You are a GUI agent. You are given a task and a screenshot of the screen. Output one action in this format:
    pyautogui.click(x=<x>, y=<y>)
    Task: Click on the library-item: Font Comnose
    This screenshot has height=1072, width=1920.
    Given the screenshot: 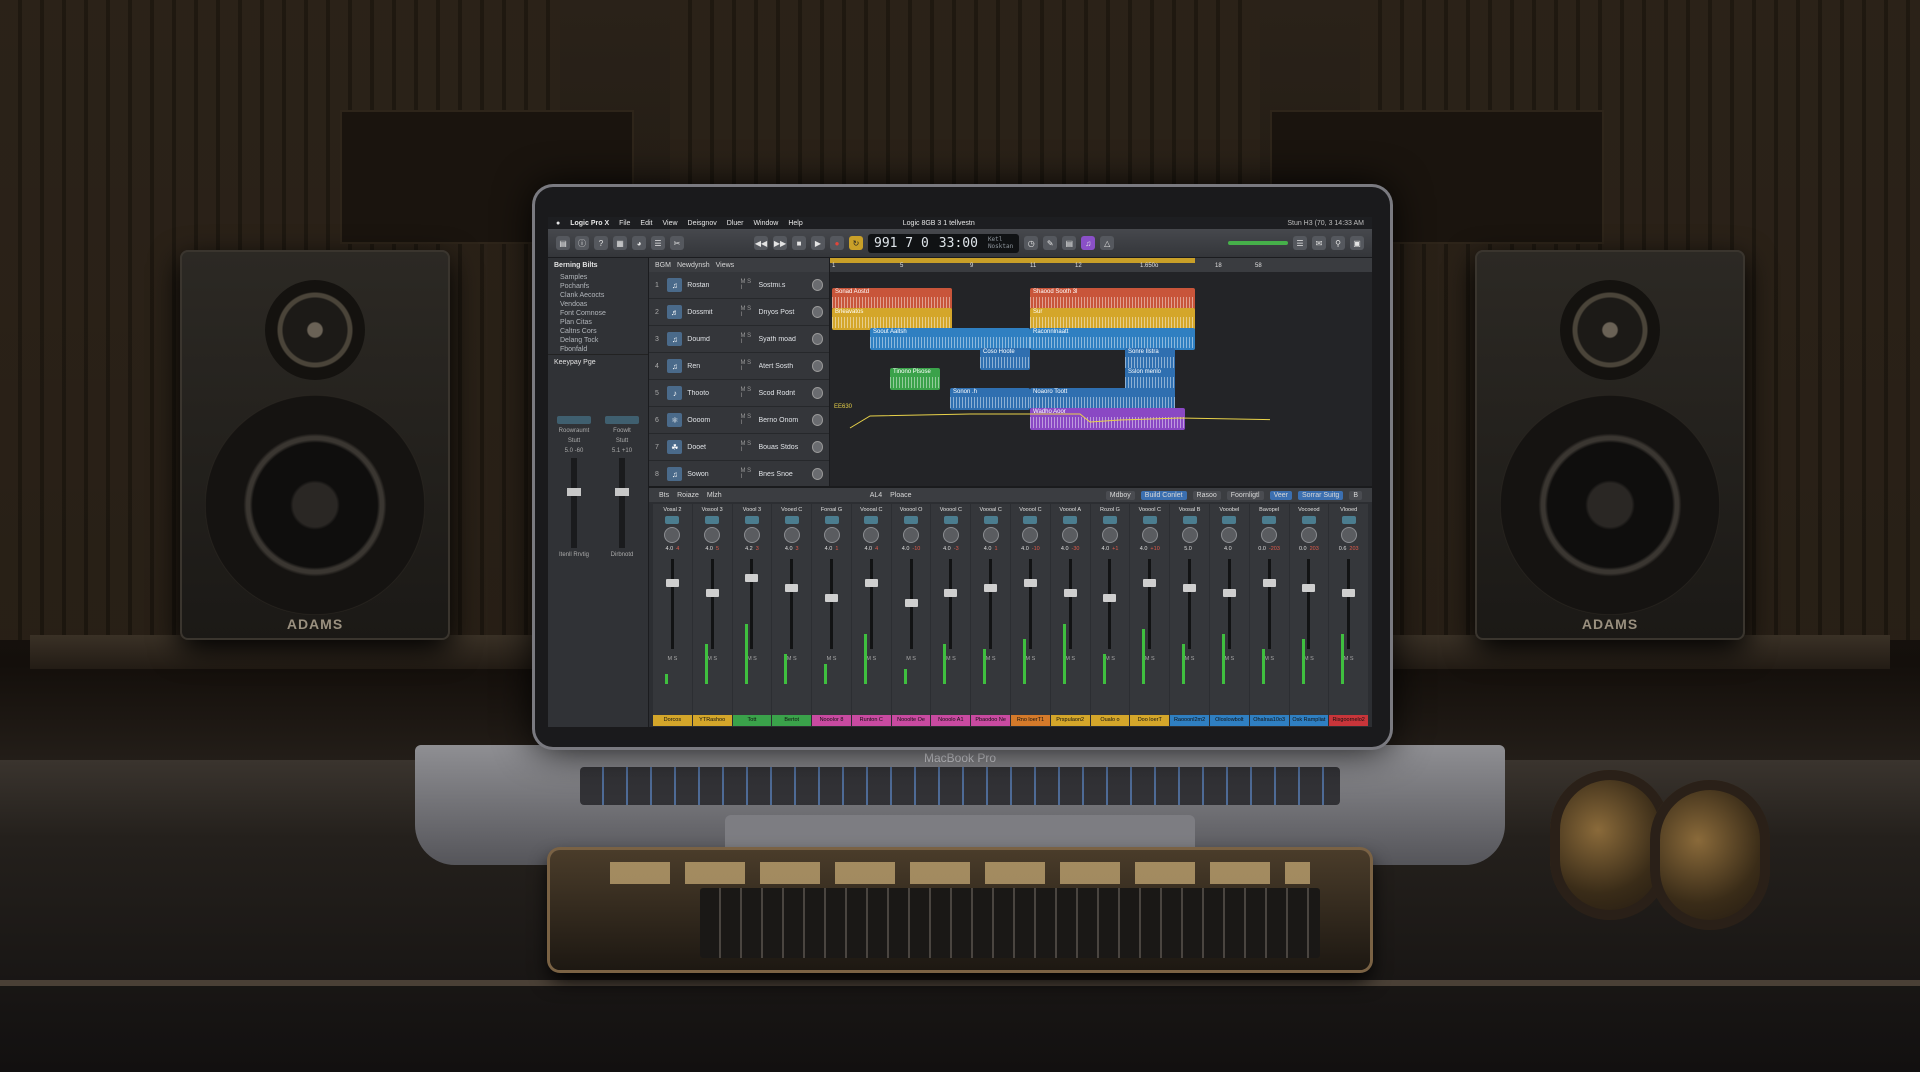 What is the action you would take?
    pyautogui.click(x=598, y=313)
    